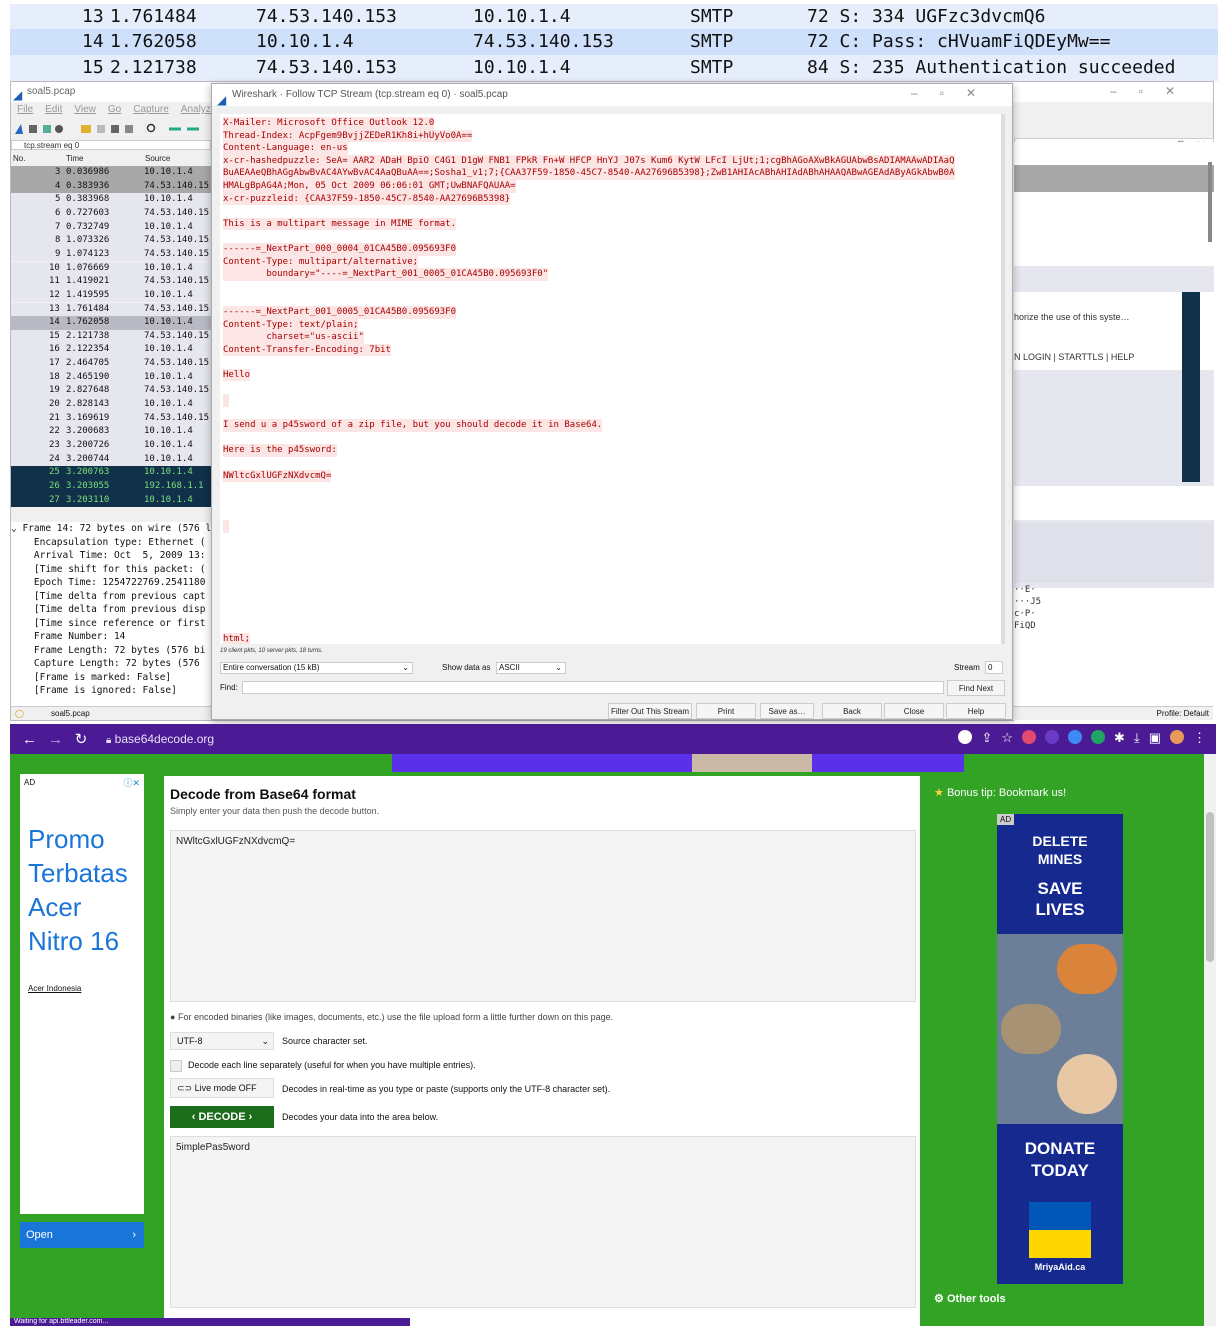  I want to click on col-no: No., so click(19, 158).